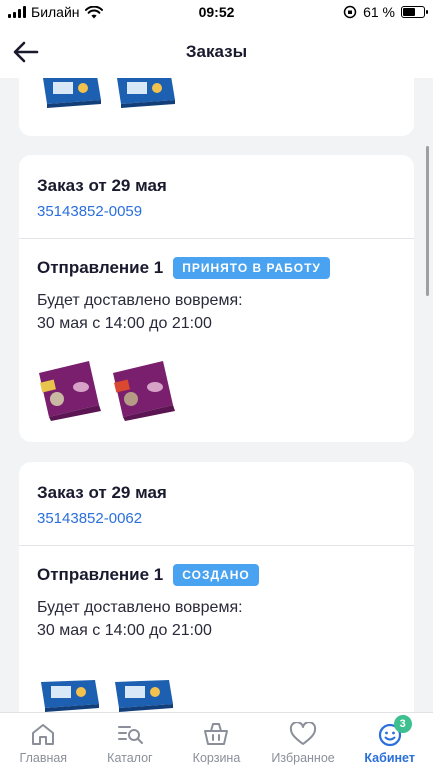  Describe the element at coordinates (379, 12) in the screenshot. I see `battery-percent: 61 %` at that location.